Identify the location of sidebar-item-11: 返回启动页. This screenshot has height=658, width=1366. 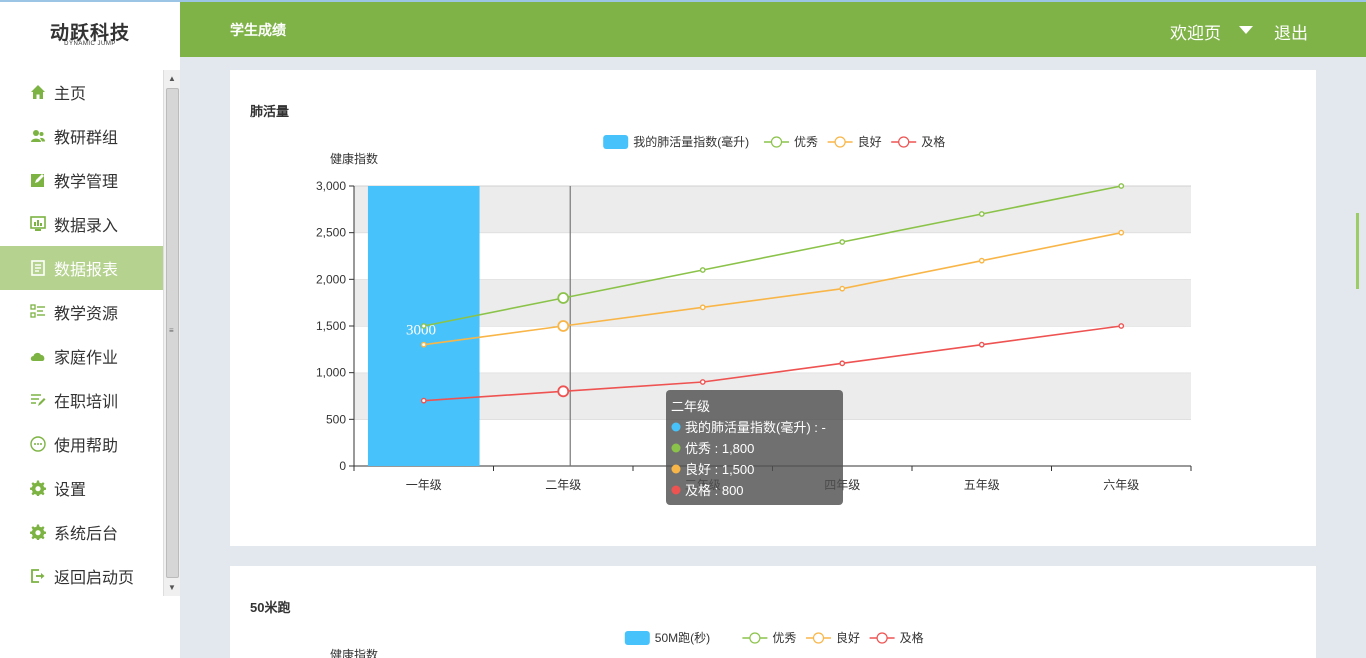
(81, 576).